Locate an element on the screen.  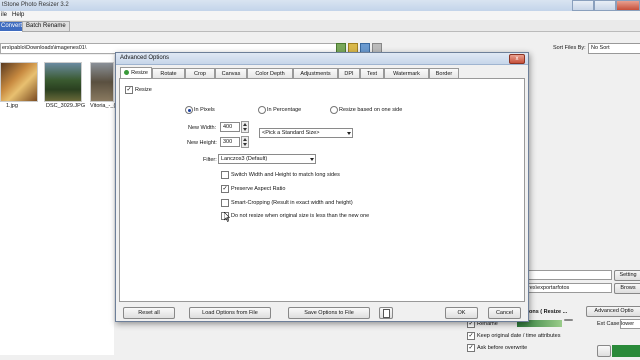
filter-label: Filter: is located at coordinates (210, 160).